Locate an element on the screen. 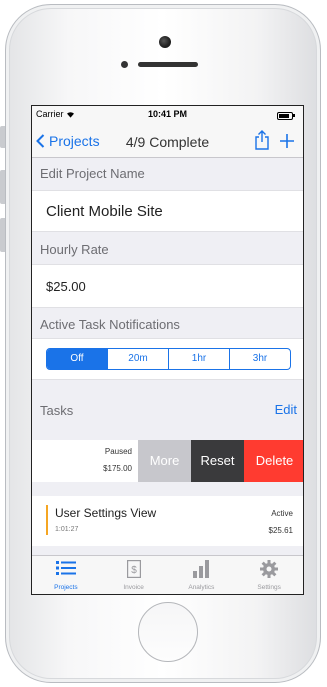 Image resolution: width=327 pixels, height=687 pixels. task-name: User Settings View is located at coordinates (106, 513).